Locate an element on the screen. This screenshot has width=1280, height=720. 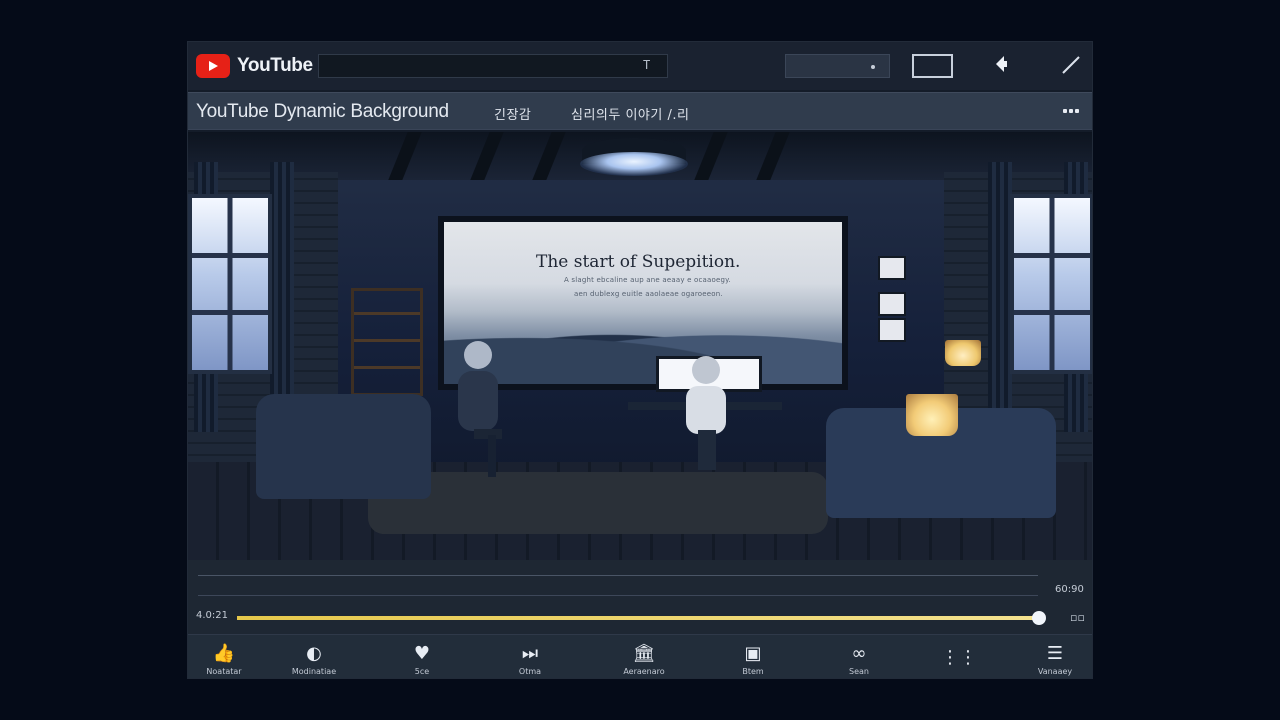
action-button-modinatiae: ◐ Modinatiae is located at coordinates (314, 660).